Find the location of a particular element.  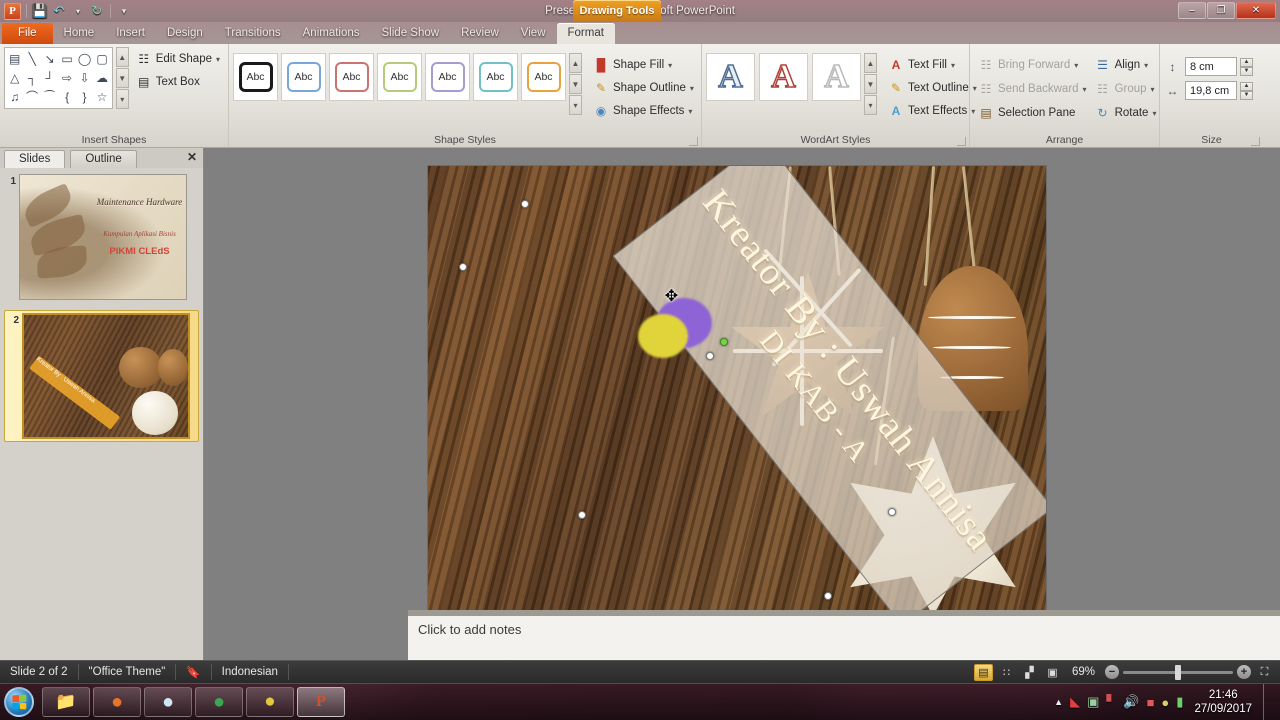

shape-style-4: Abc is located at coordinates (399, 77).